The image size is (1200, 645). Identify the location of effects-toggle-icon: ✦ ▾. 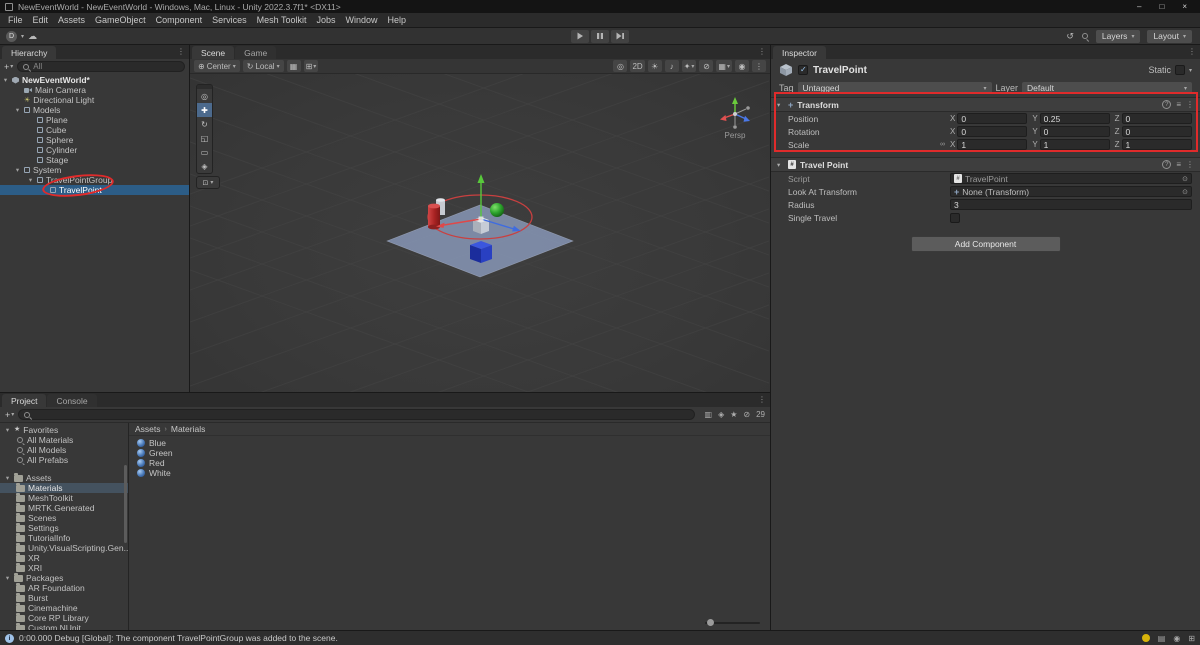
(689, 66).